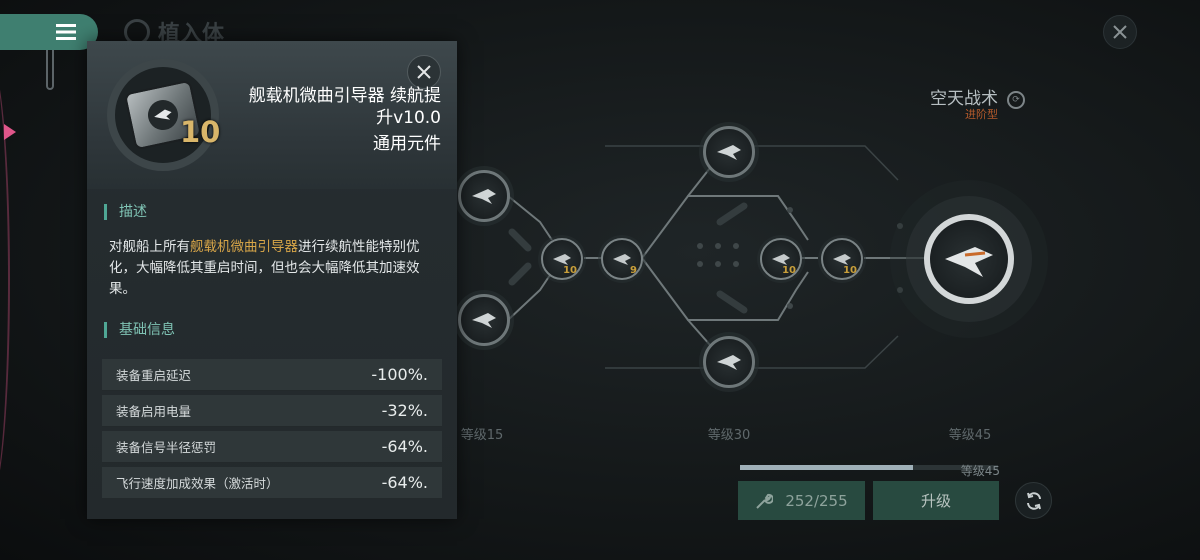 This screenshot has height=560, width=1200. I want to click on basic-info-header: 基础信息, so click(139, 330).